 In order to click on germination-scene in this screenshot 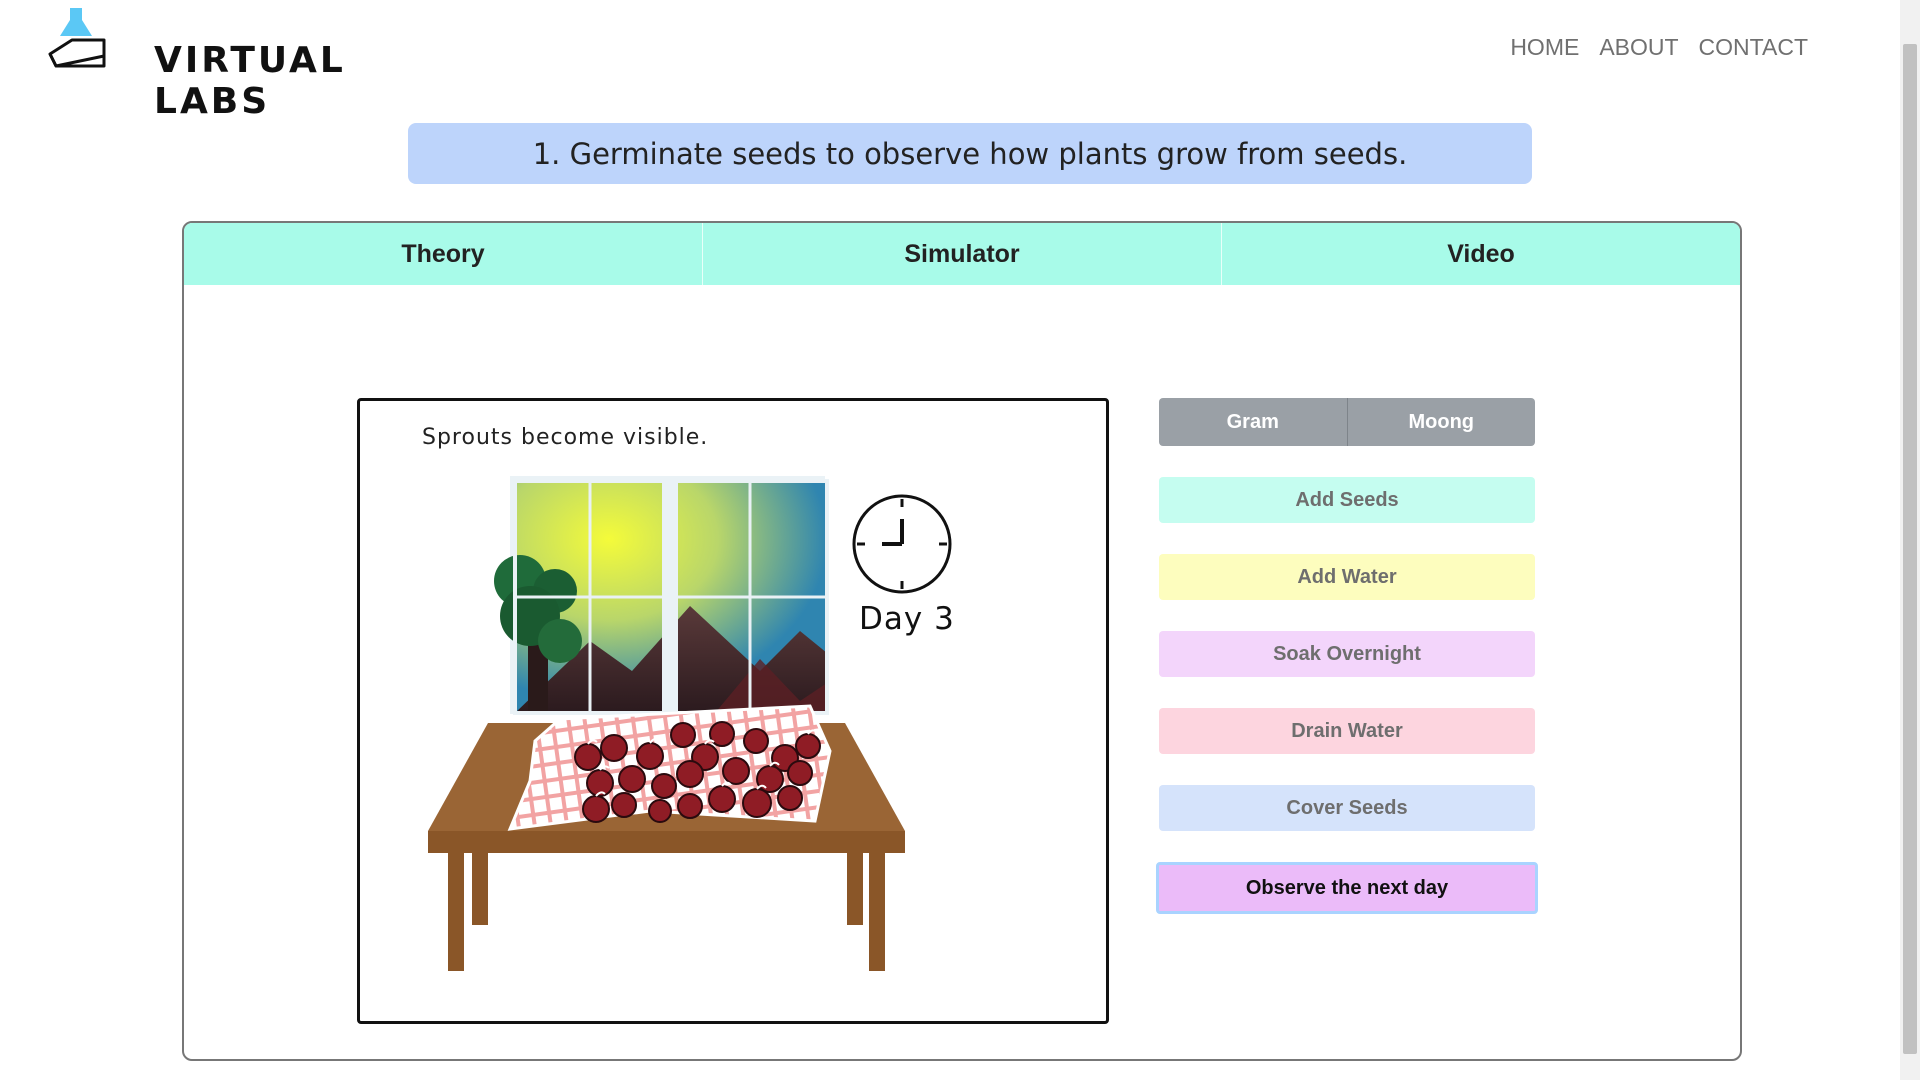, I will do `click(690, 723)`.